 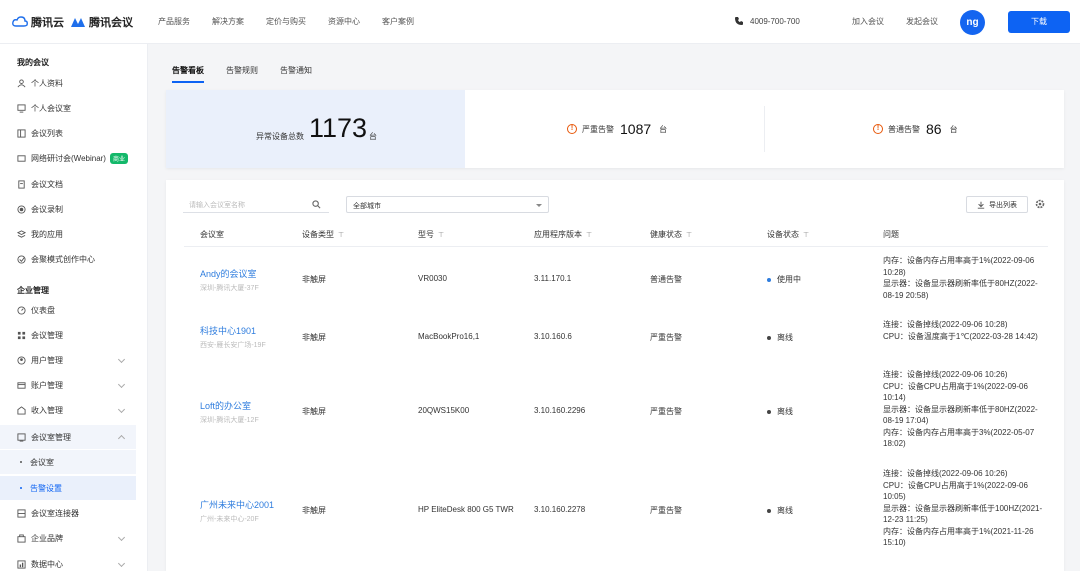 I want to click on normal-alerts: ! 普通告警 86 台, so click(x=915, y=129).